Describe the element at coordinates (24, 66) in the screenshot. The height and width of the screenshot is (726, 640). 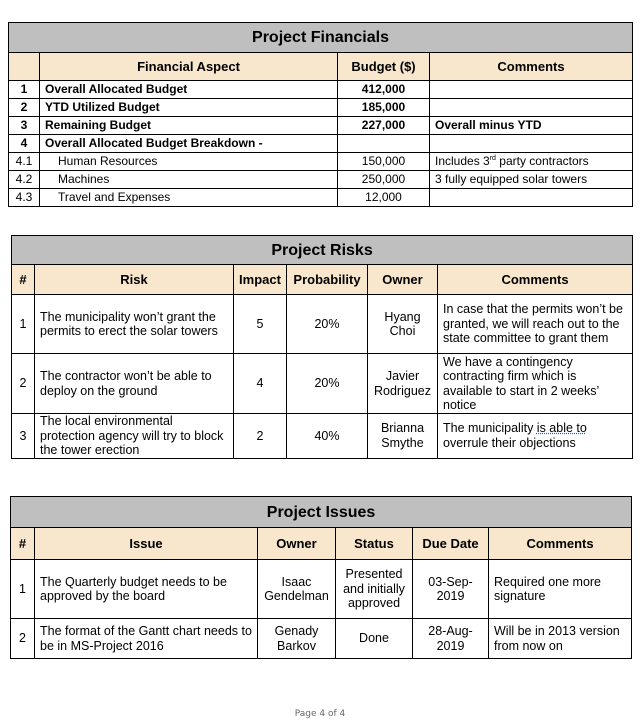
I see `financials-header-num` at that location.